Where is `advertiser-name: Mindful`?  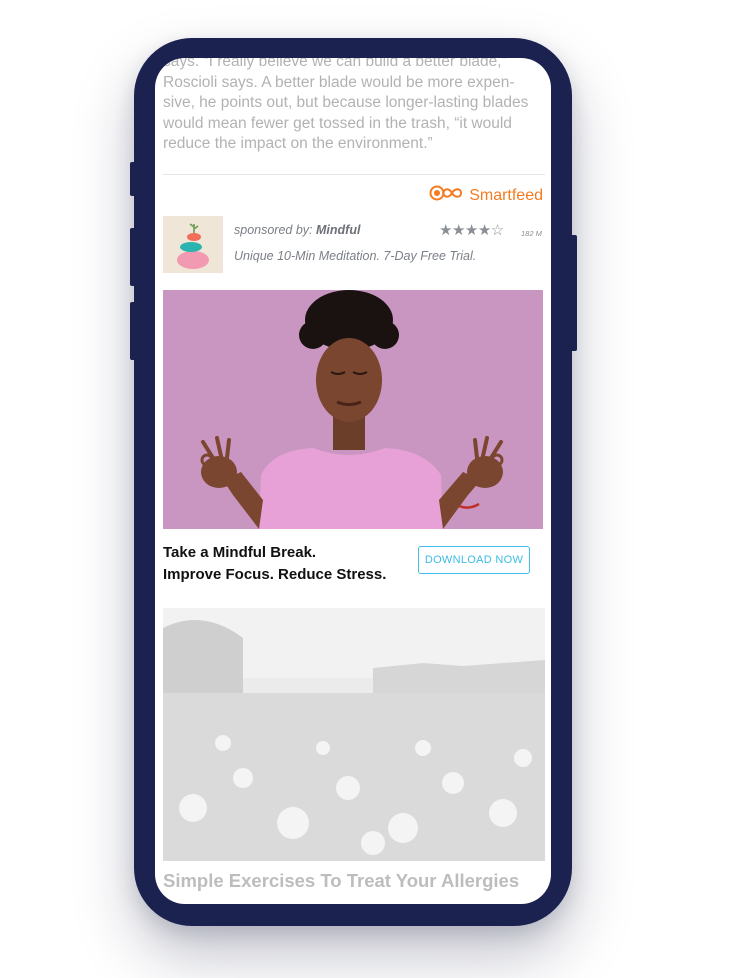 advertiser-name: Mindful is located at coordinates (338, 230).